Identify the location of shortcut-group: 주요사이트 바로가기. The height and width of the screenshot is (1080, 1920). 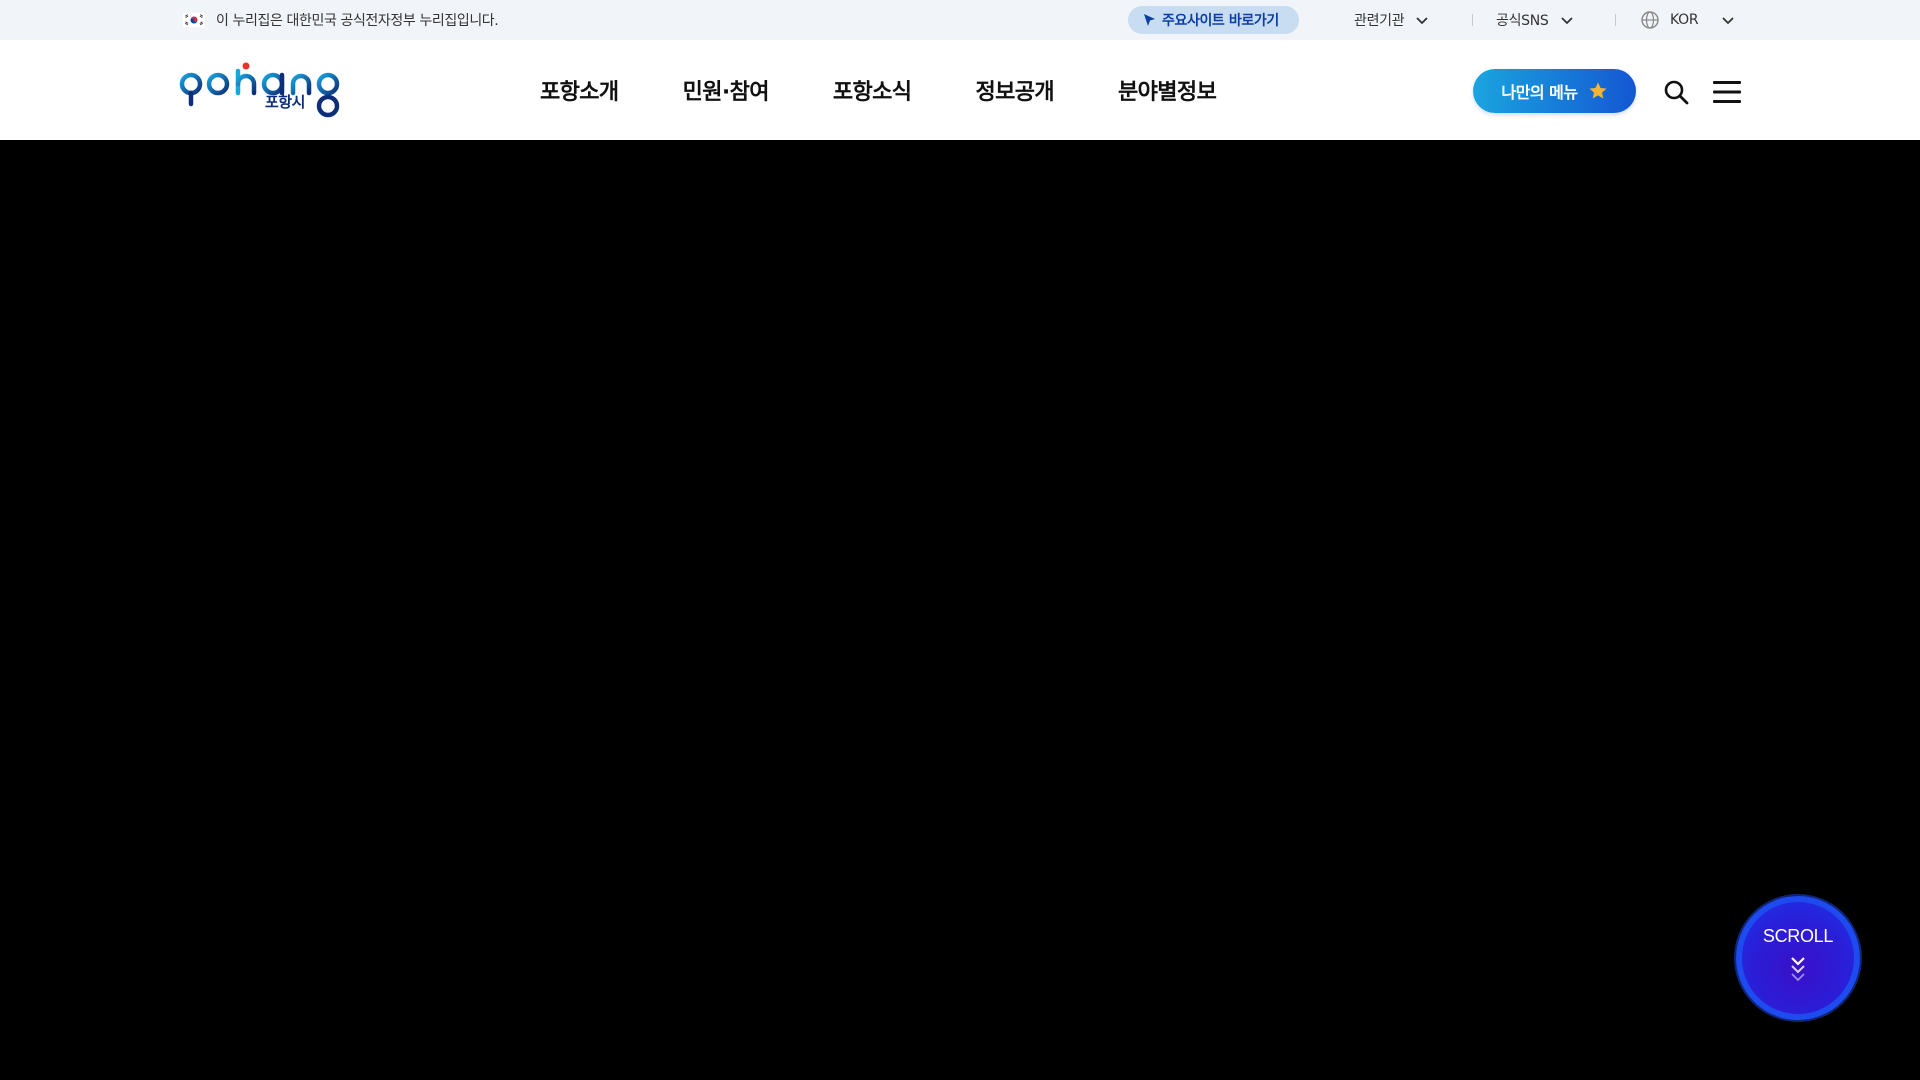
(1213, 20).